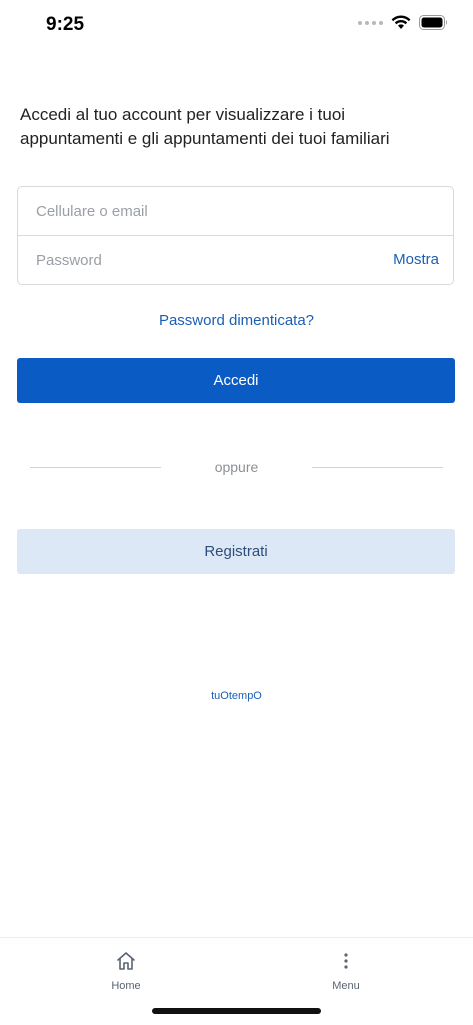 This screenshot has height=1025, width=473. I want to click on tab-home: Home, so click(126, 970).